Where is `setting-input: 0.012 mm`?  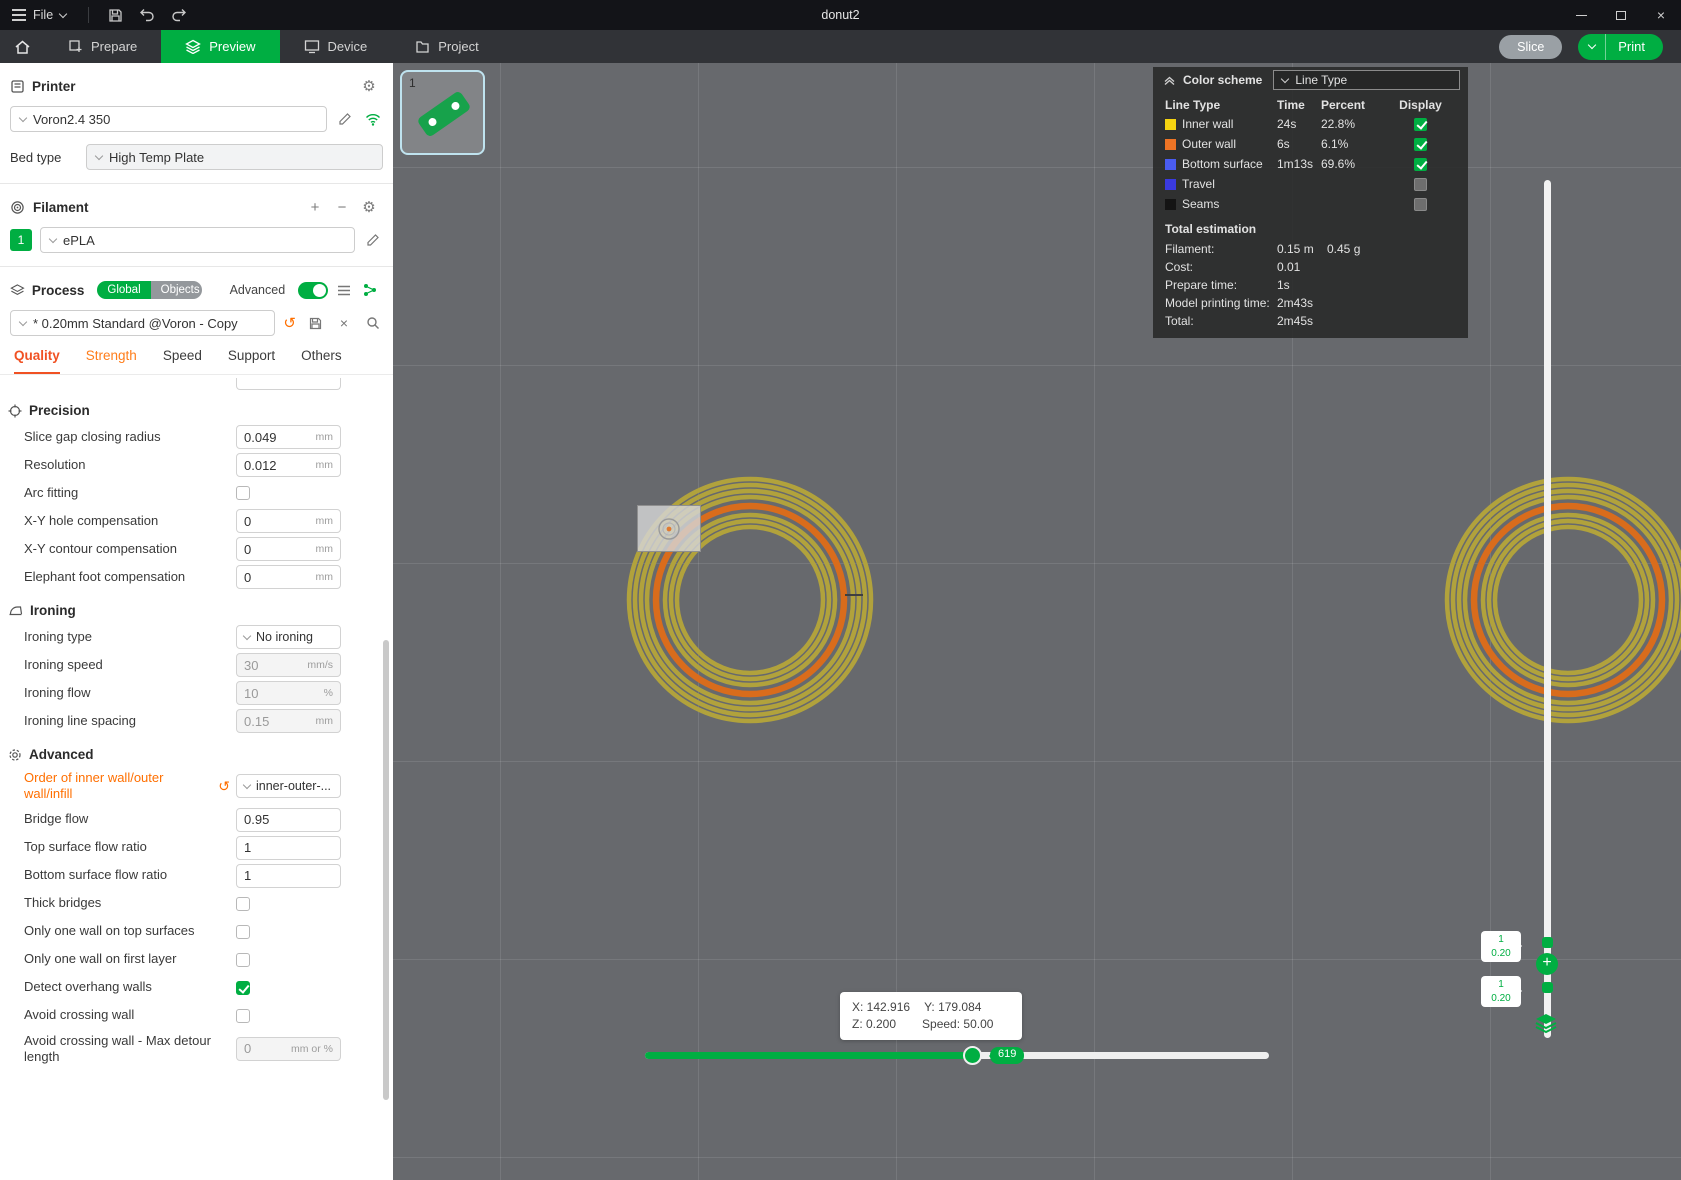
setting-input: 0.012 mm is located at coordinates (288, 465).